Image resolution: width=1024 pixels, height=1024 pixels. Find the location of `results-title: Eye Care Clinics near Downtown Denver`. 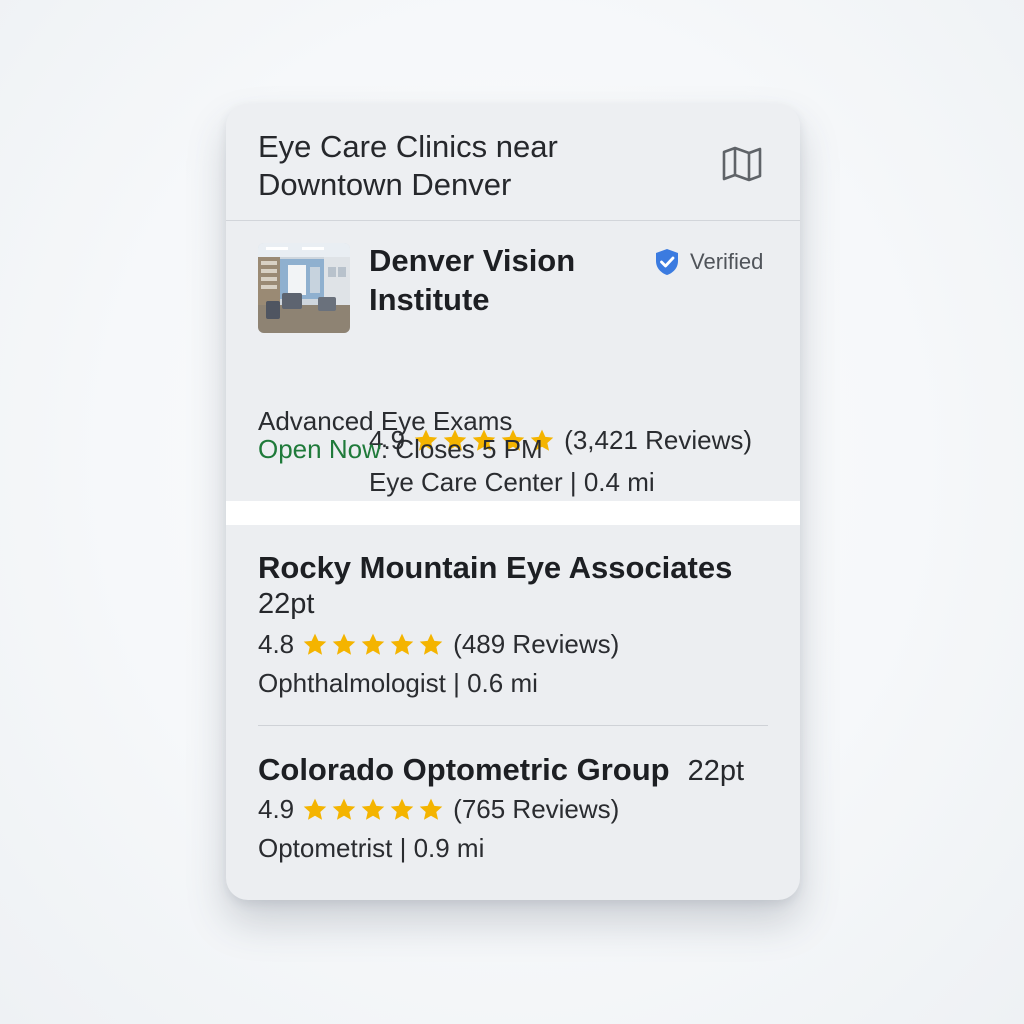

results-title: Eye Care Clinics near Downtown Denver is located at coordinates (408, 165).